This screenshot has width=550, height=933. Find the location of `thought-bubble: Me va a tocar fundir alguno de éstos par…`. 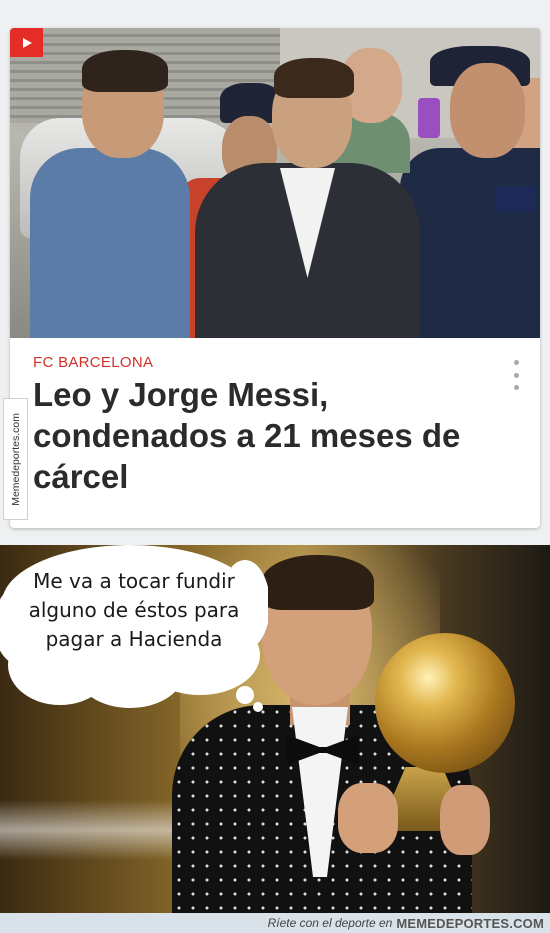

thought-bubble: Me va a tocar fundir alguno de éstos par… is located at coordinates (134, 629).